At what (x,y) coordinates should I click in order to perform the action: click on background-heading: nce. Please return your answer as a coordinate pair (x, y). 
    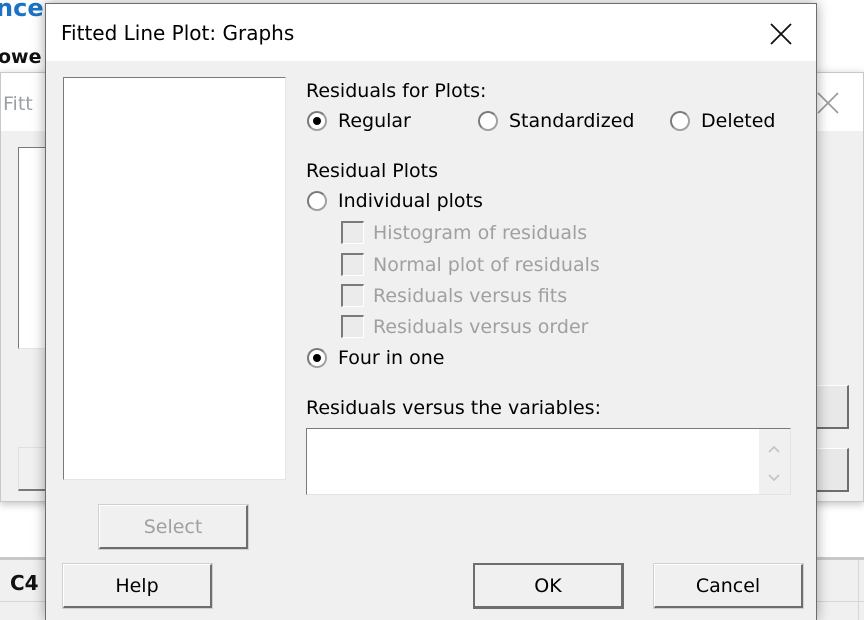
    Looking at the image, I should click on (22, 11).